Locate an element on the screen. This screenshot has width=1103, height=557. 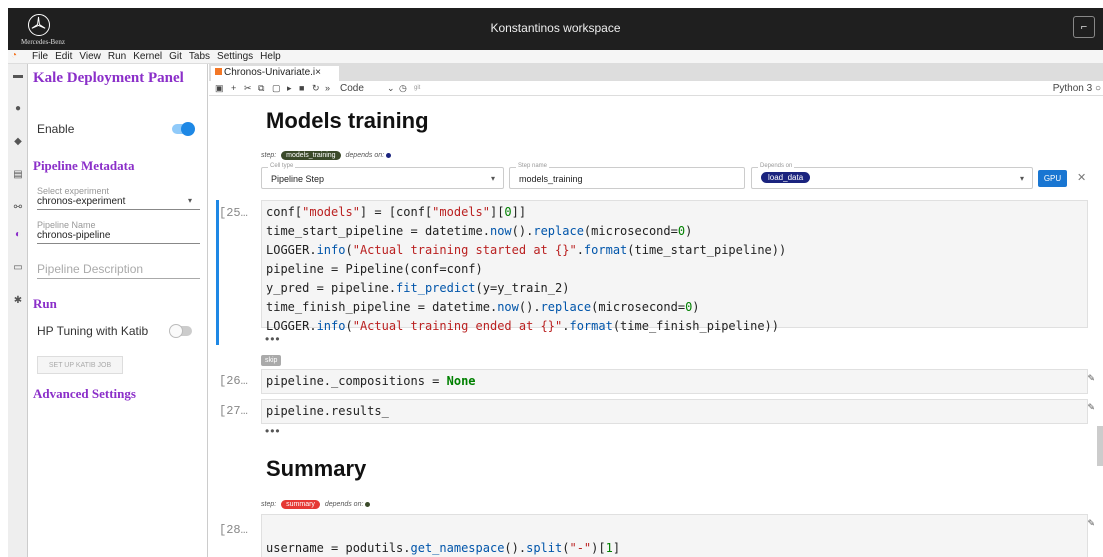
property-inspector-icon: ▤ is located at coordinates (18, 175).